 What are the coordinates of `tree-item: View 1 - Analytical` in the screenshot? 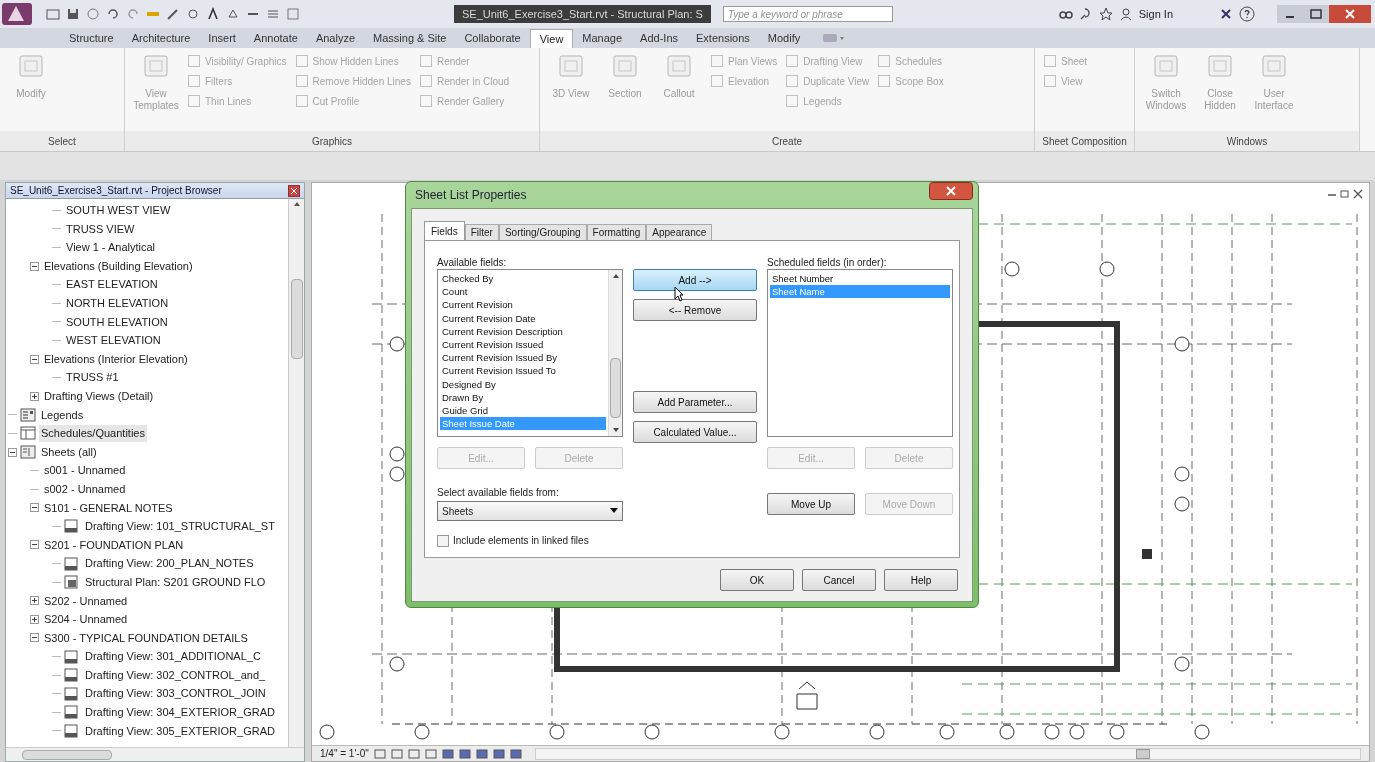 It's located at (111, 247).